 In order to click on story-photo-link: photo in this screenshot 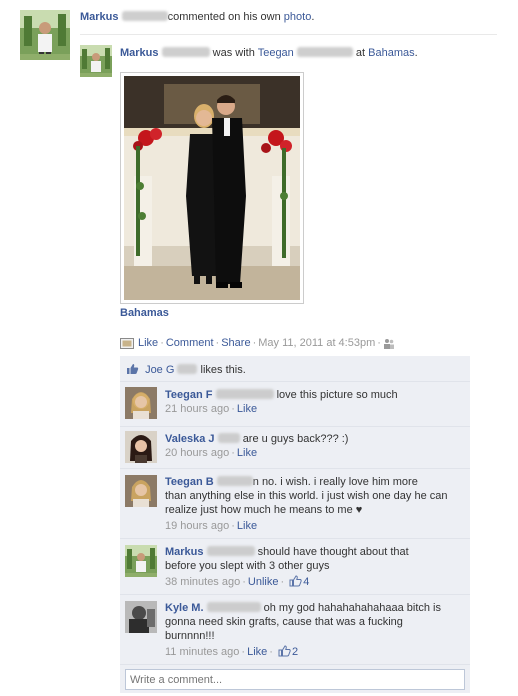, I will do `click(298, 17)`.